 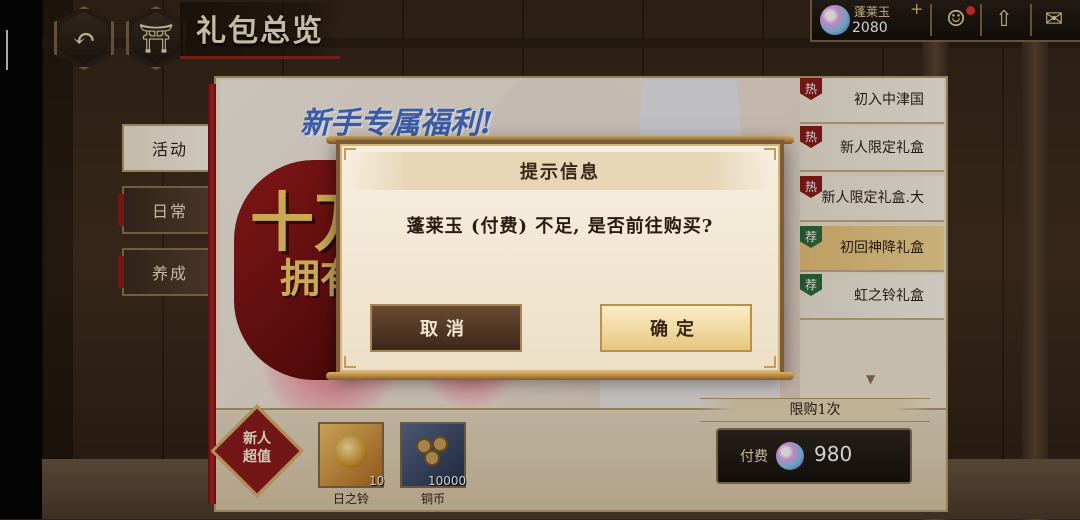 What do you see at coordinates (676, 328) in the screenshot?
I see `confirm-button: 确定` at bounding box center [676, 328].